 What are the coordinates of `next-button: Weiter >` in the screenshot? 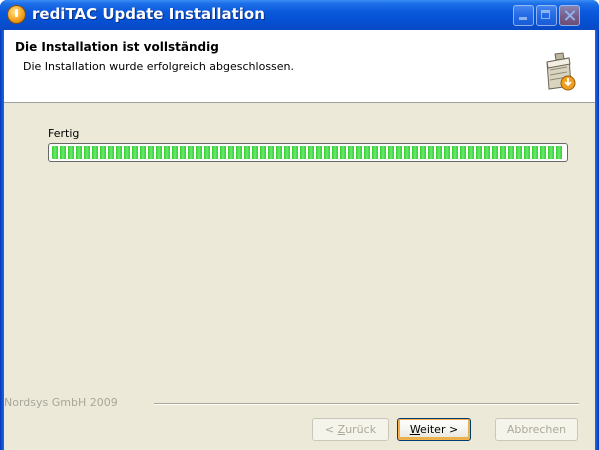 It's located at (434, 429).